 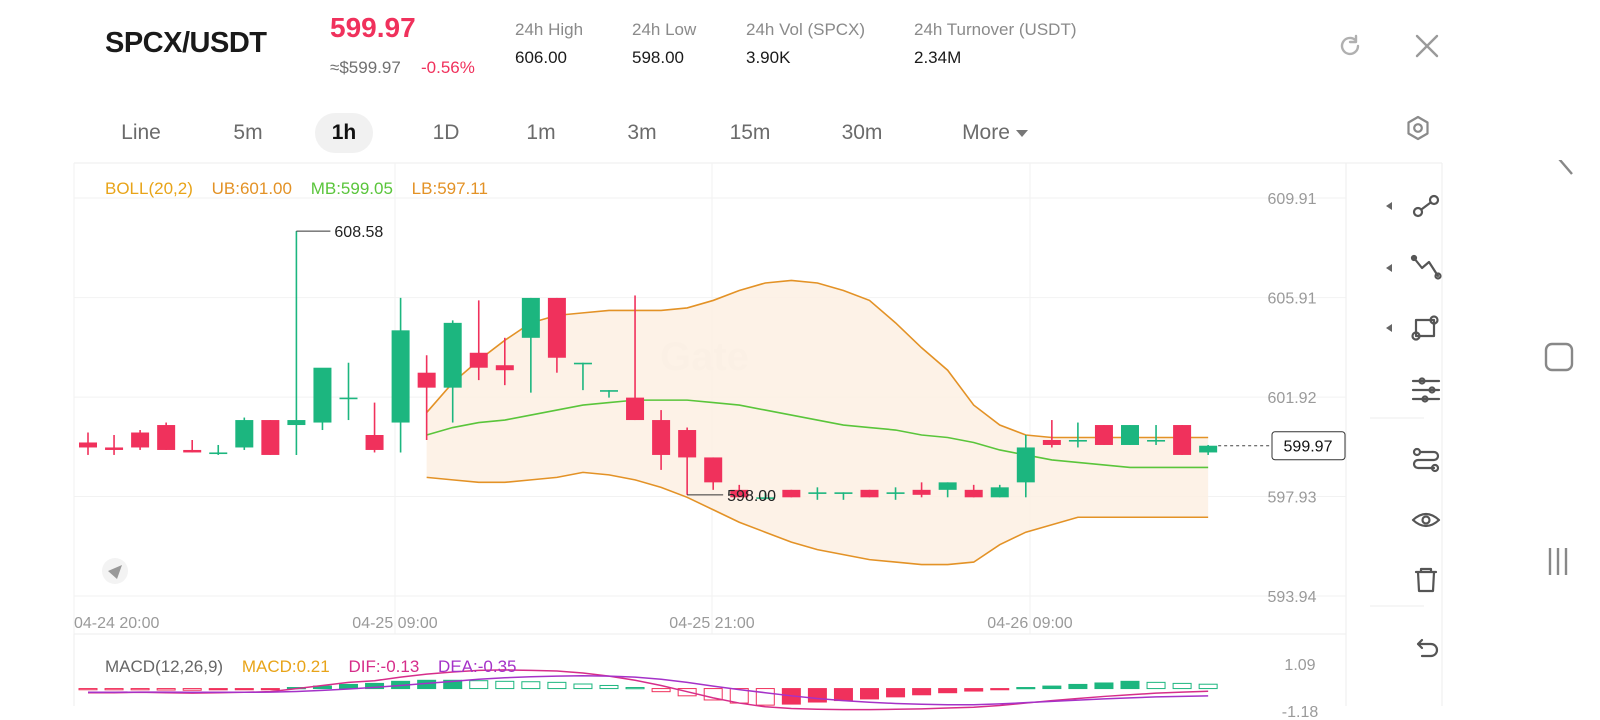 What do you see at coordinates (351, 188) in the screenshot?
I see `boll-mb: MB:599.05` at bounding box center [351, 188].